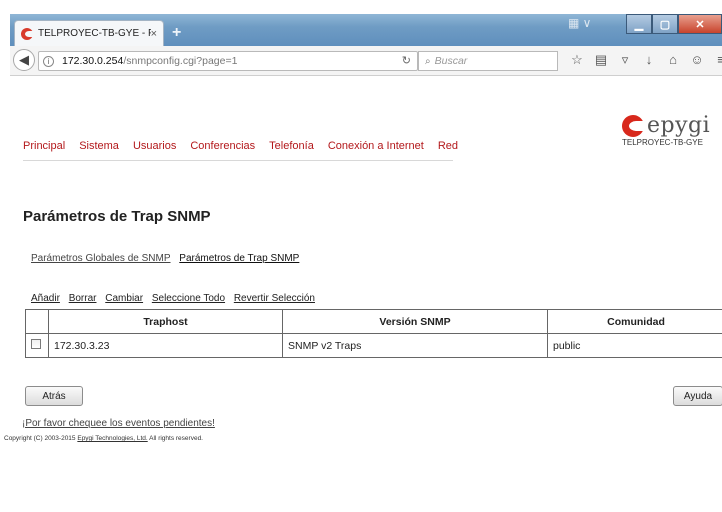 The image size is (722, 512). What do you see at coordinates (238, 160) in the screenshot?
I see `nav-divider` at bounding box center [238, 160].